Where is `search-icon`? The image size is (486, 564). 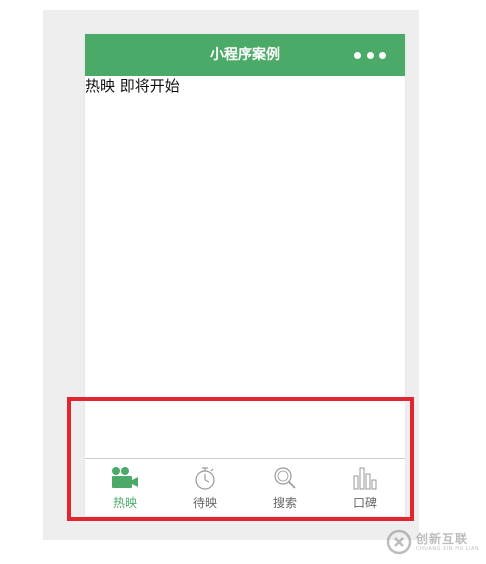 search-icon is located at coordinates (285, 478).